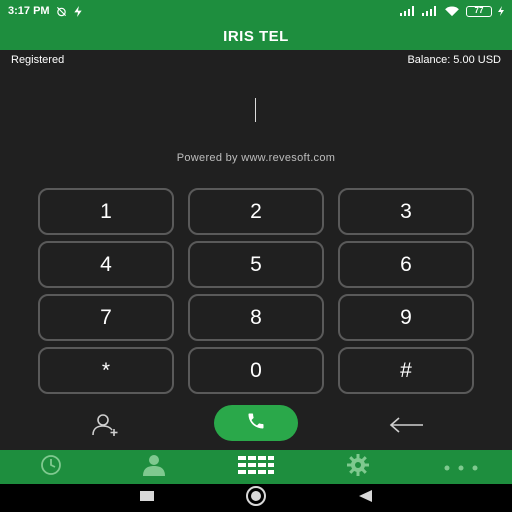 This screenshot has height=512, width=512. I want to click on charging-icon, so click(501, 11).